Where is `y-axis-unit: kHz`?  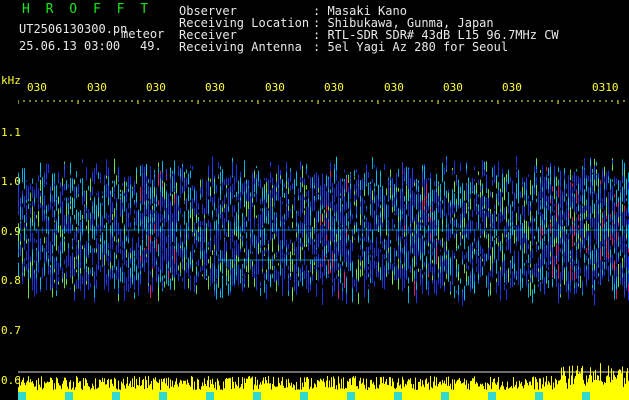
y-axis-unit: kHz is located at coordinates (11, 80).